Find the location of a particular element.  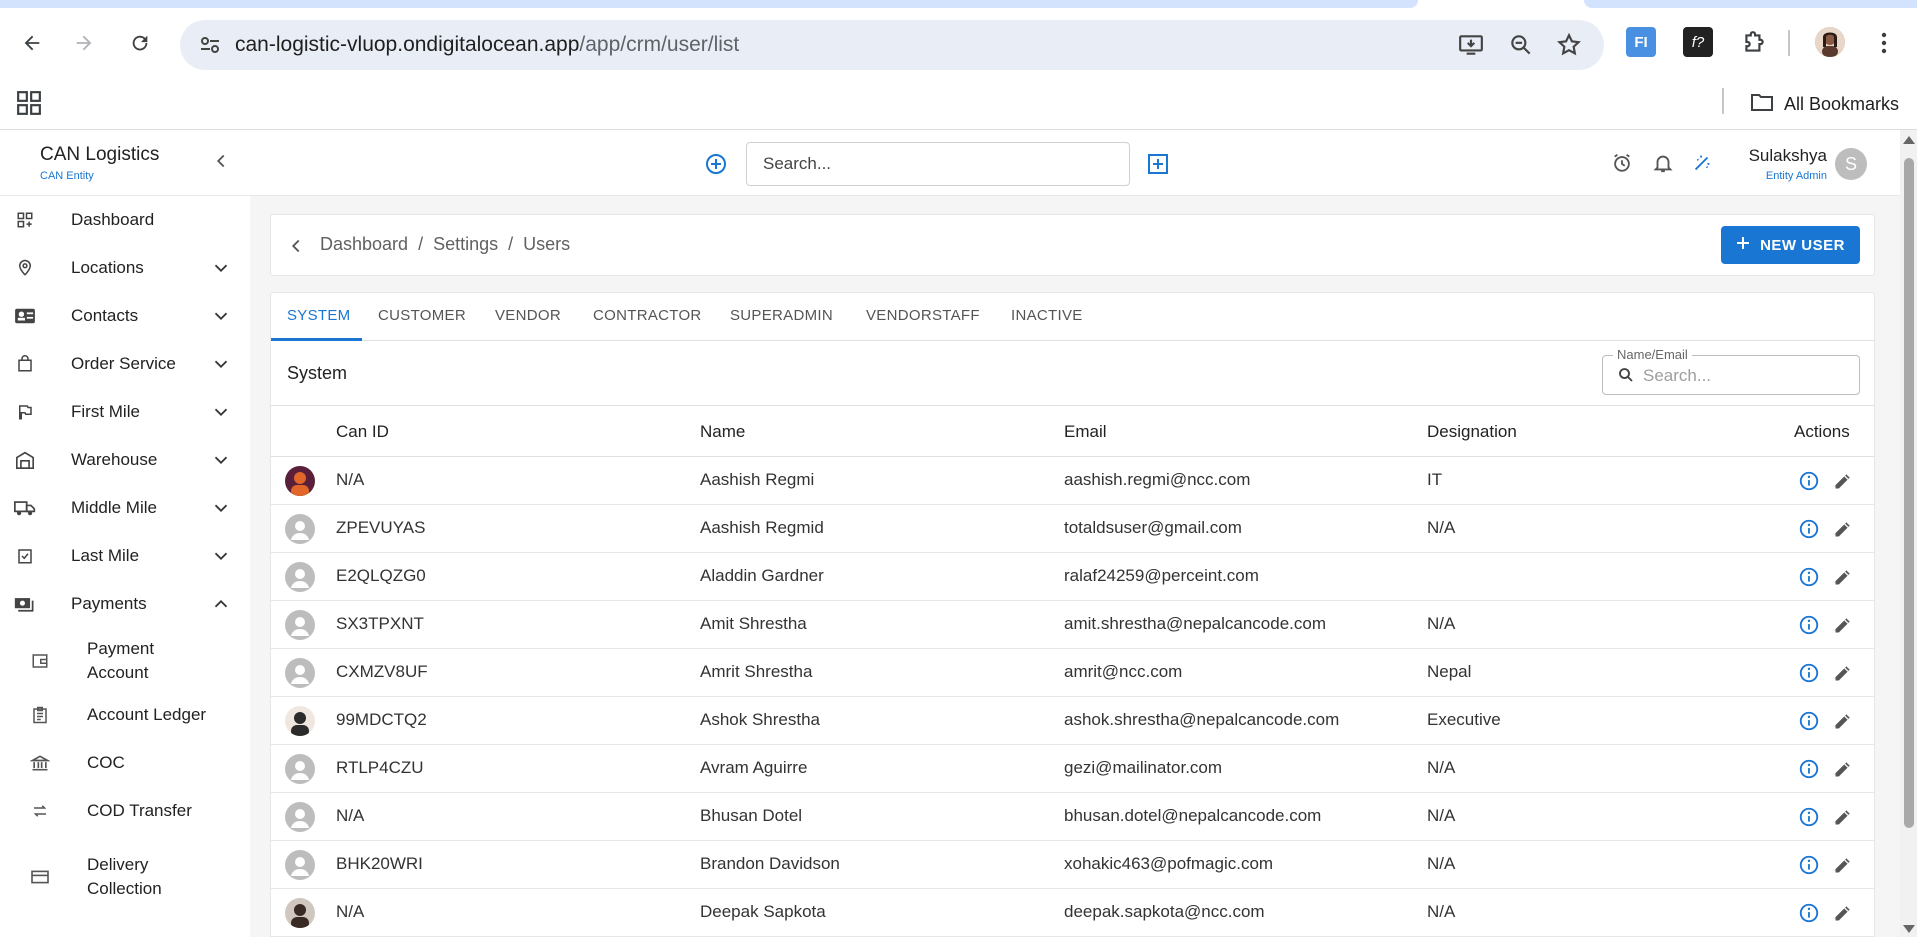

install-app-icon is located at coordinates (1471, 47).